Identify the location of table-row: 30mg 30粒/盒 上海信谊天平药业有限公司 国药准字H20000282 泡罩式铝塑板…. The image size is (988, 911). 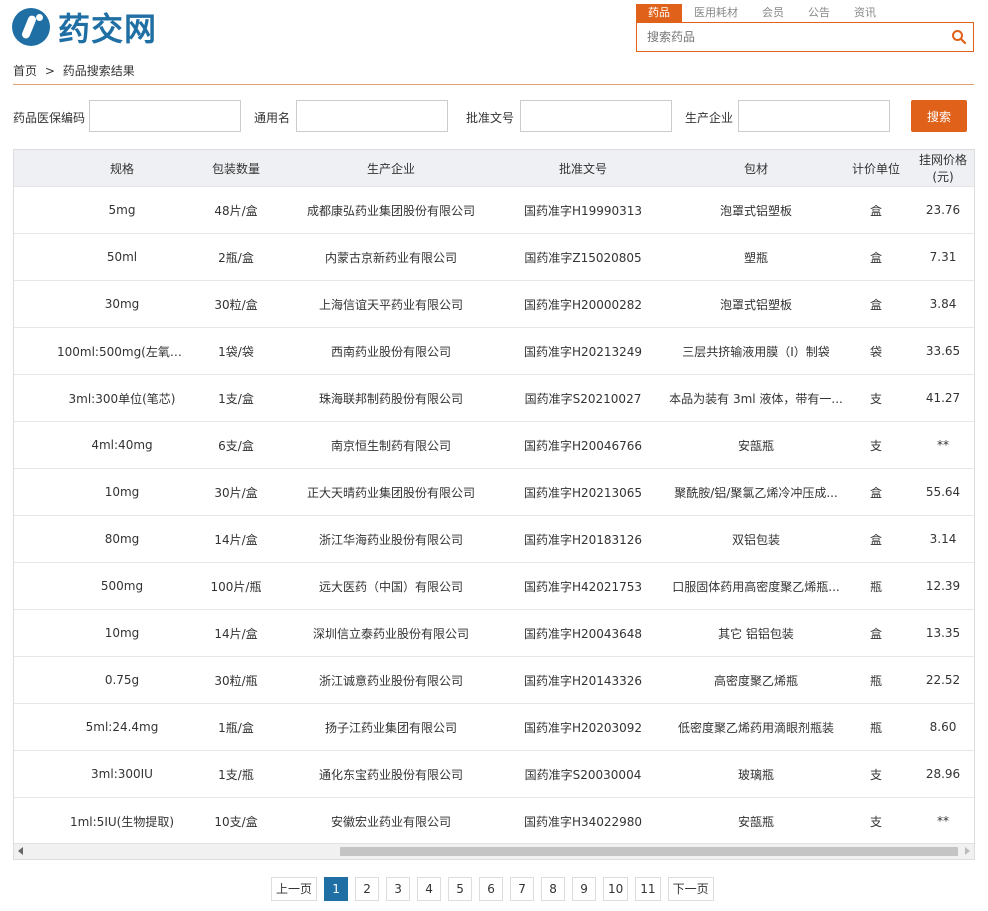
(494, 304).